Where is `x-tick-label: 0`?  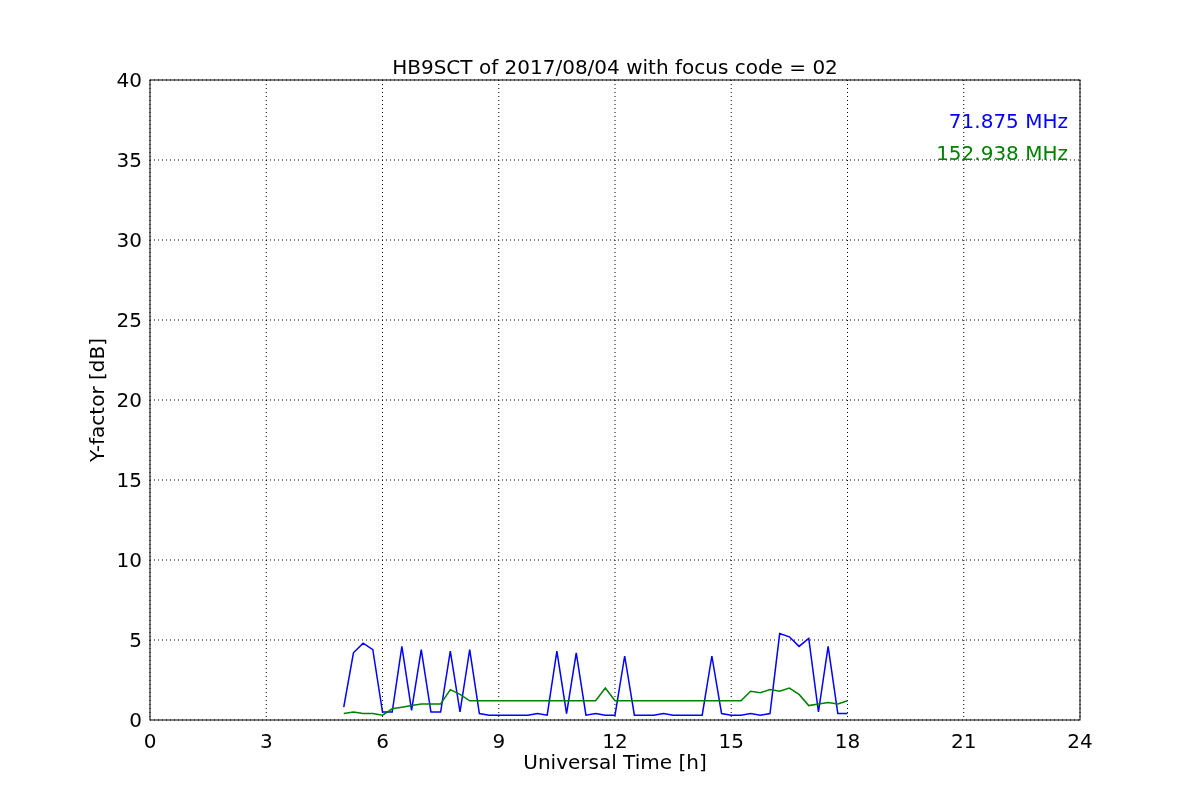 x-tick-label: 0 is located at coordinates (150, 741).